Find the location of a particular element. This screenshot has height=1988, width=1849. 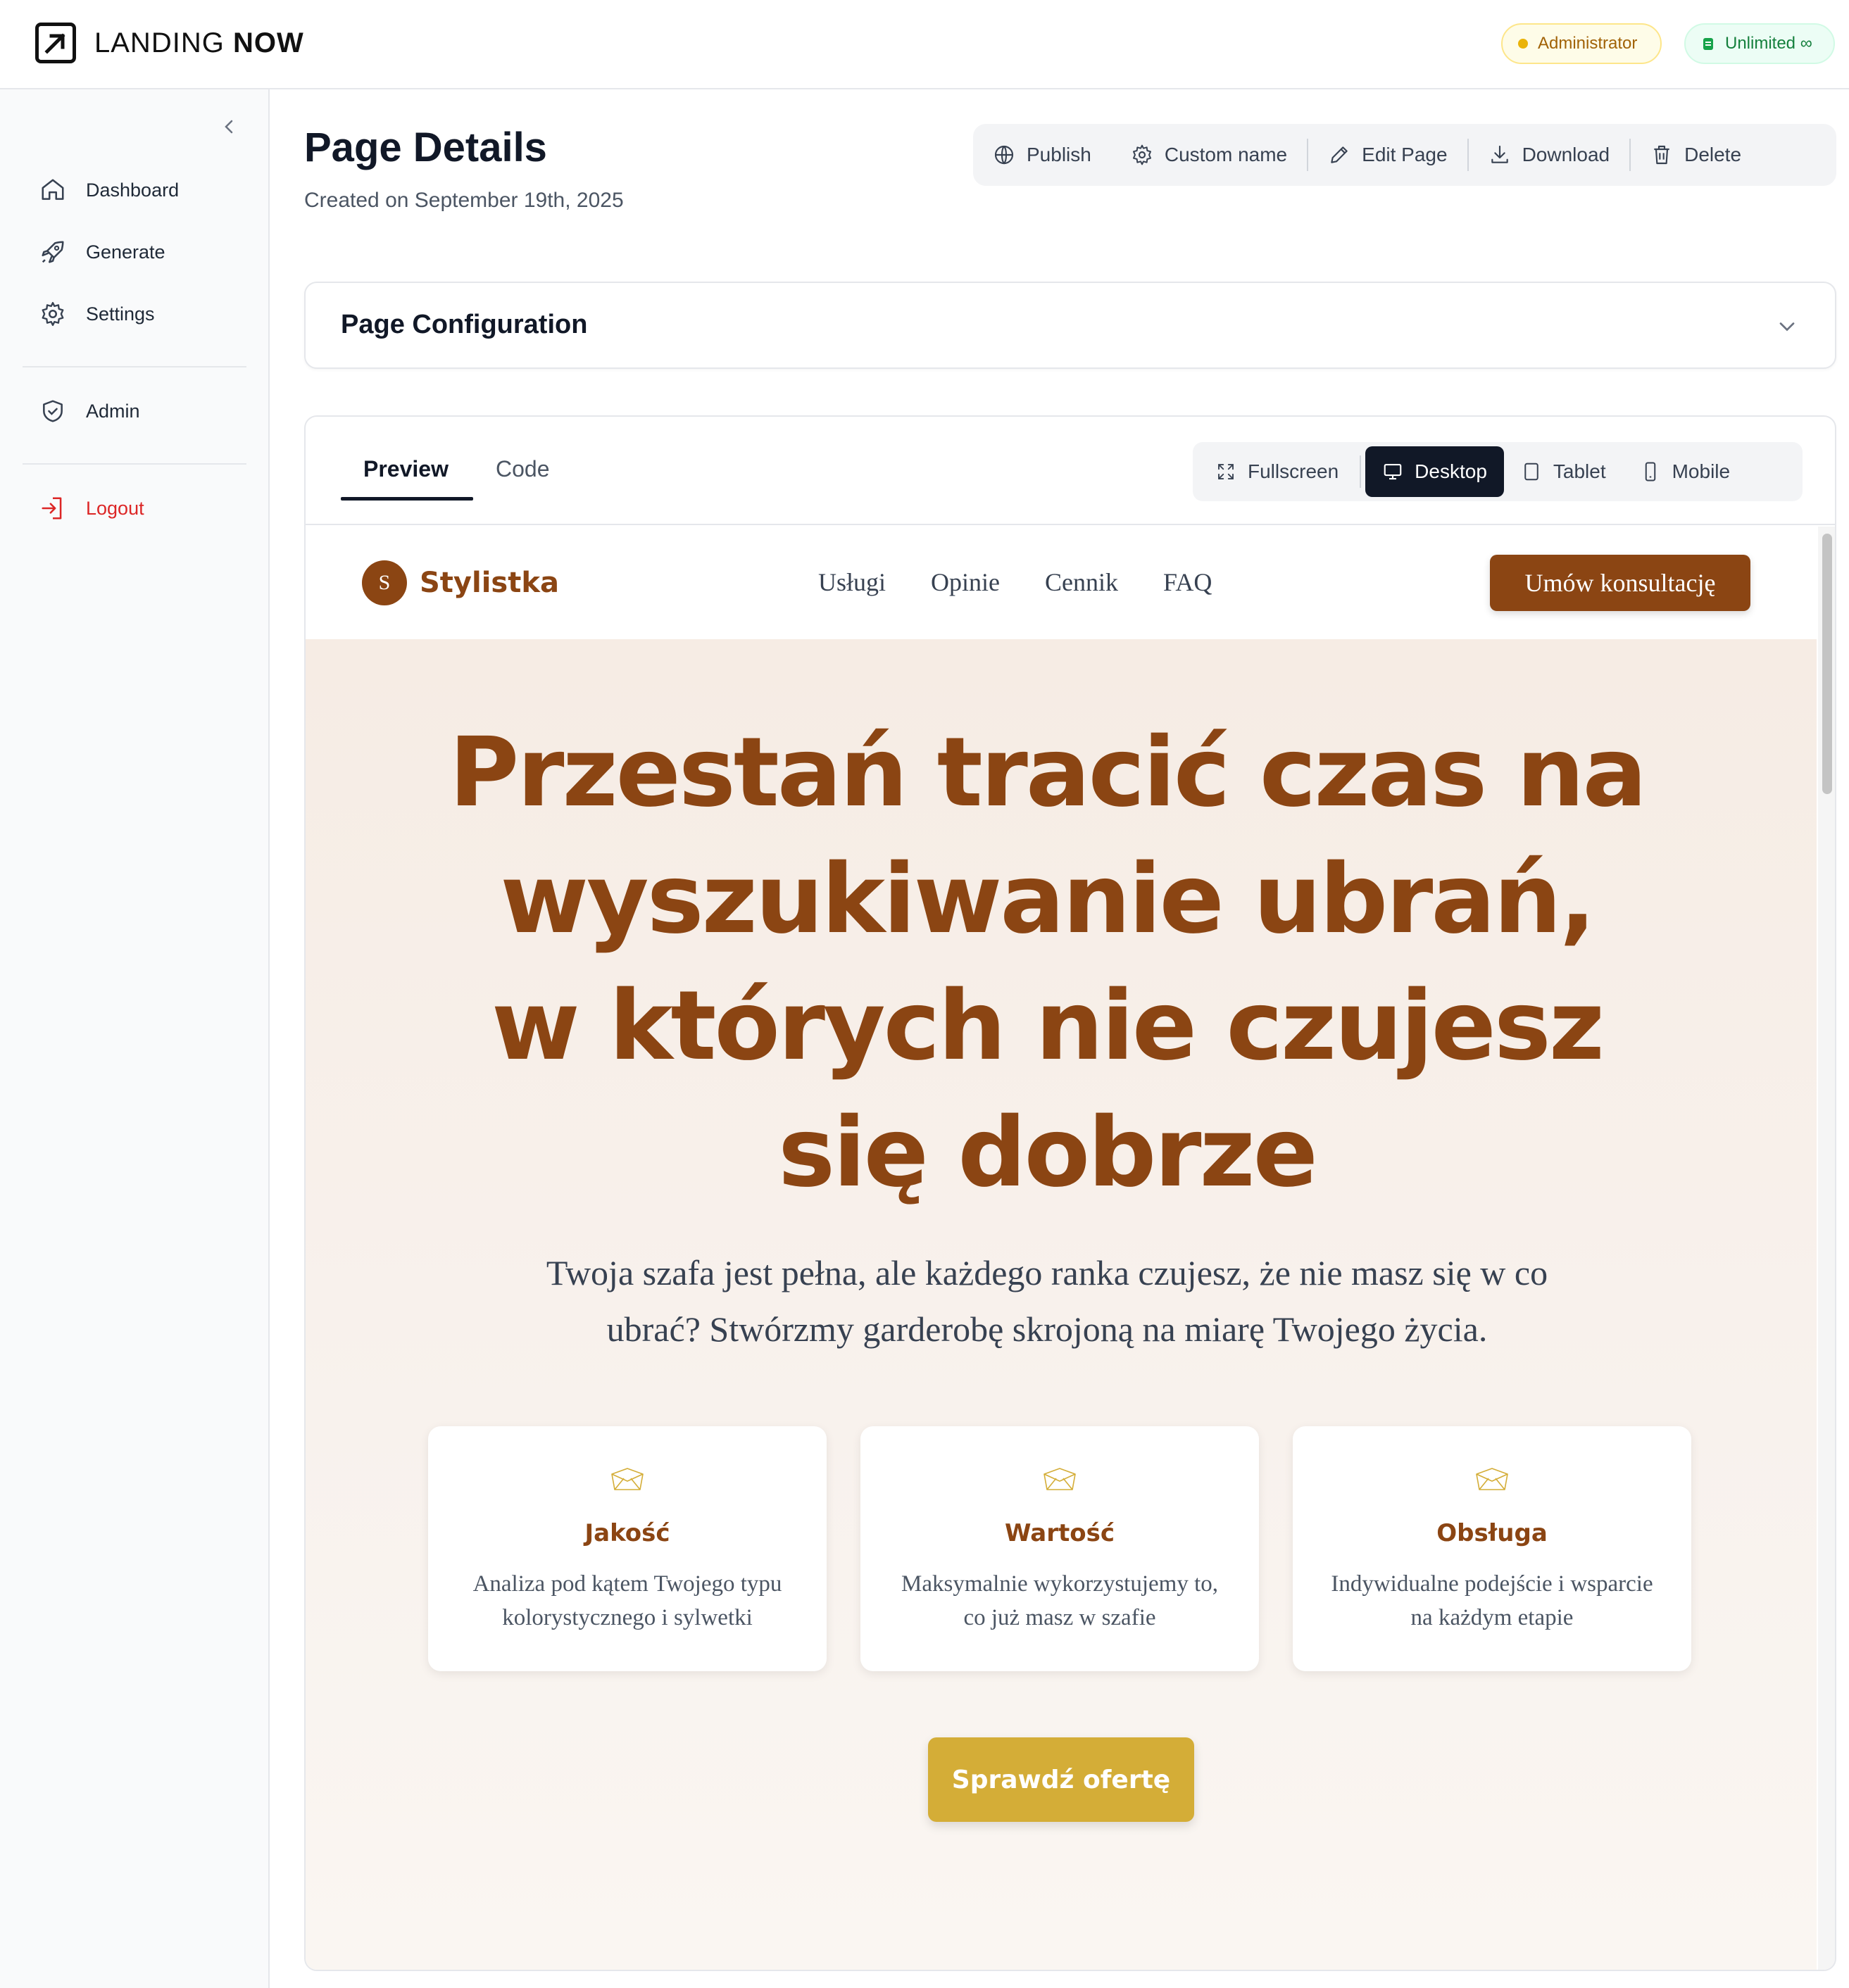

rocket-icon is located at coordinates (53, 252).